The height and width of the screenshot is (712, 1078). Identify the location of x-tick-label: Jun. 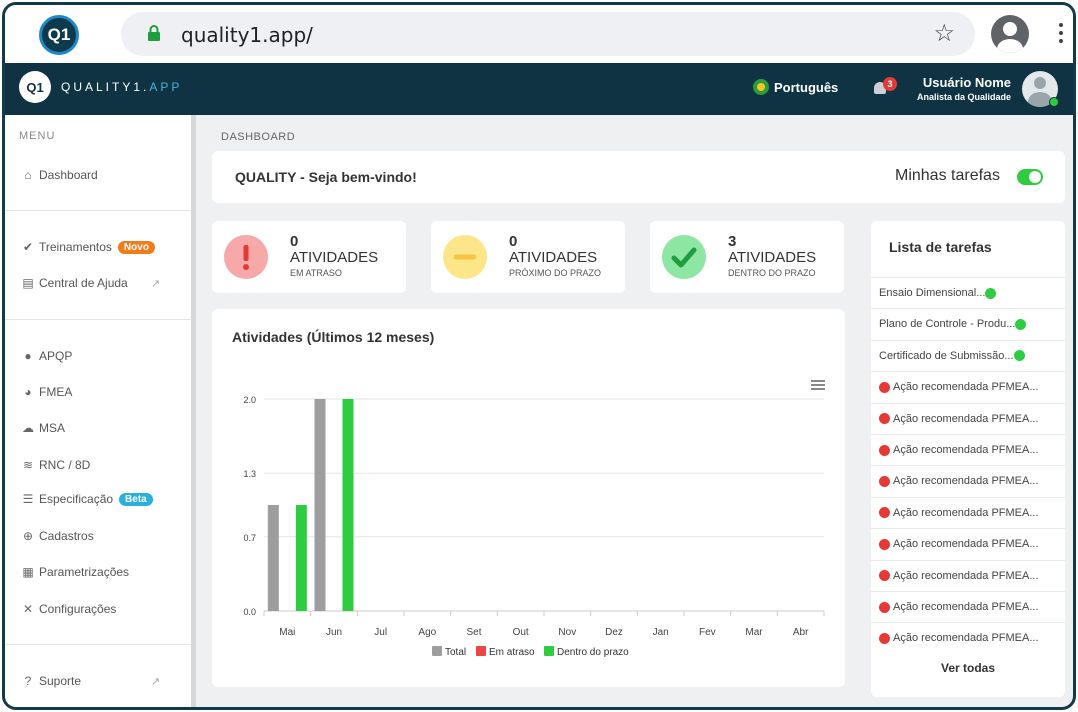
(334, 632).